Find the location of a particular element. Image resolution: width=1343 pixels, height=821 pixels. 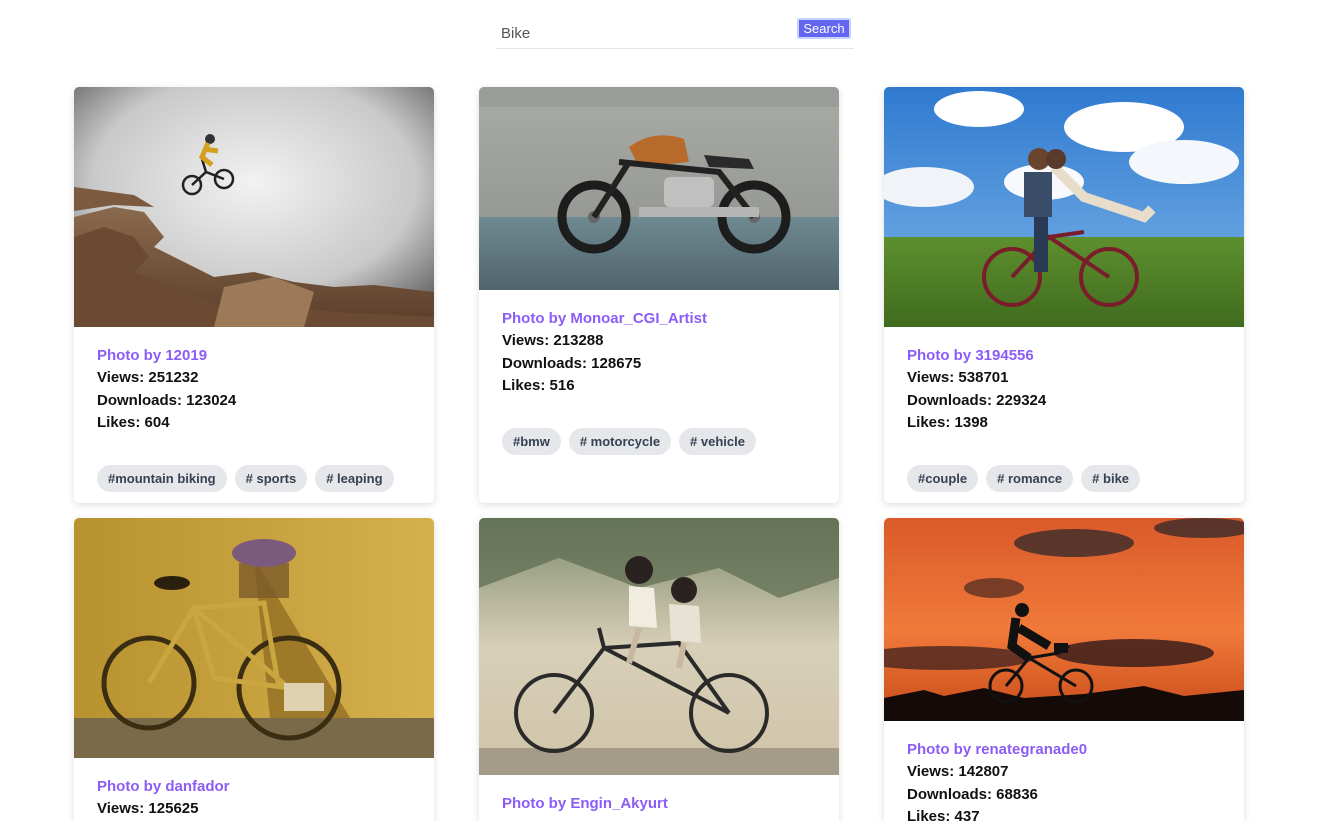

photo-author: Photo by 3194556 is located at coordinates (1064, 356).